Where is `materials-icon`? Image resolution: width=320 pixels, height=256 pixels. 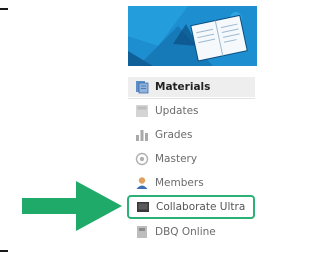 materials-icon is located at coordinates (142, 87).